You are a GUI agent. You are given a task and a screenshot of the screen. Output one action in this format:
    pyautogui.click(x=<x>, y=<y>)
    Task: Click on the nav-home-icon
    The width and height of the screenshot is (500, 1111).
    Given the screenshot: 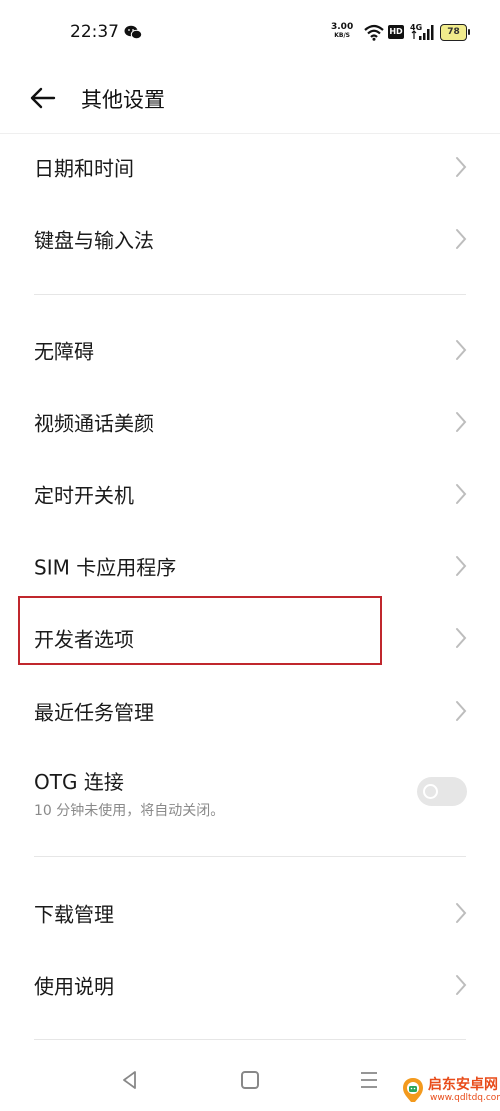 What is the action you would take?
    pyautogui.click(x=250, y=1080)
    